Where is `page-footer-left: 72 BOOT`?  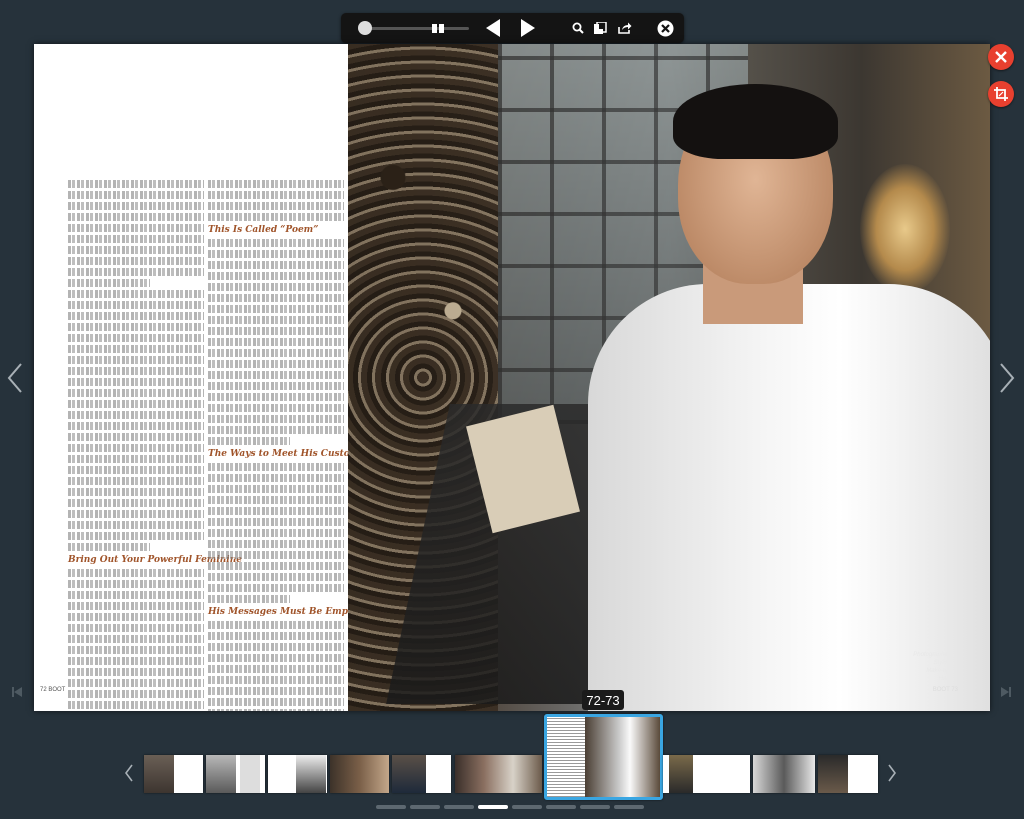
page-footer-left: 72 BOOT is located at coordinates (53, 690).